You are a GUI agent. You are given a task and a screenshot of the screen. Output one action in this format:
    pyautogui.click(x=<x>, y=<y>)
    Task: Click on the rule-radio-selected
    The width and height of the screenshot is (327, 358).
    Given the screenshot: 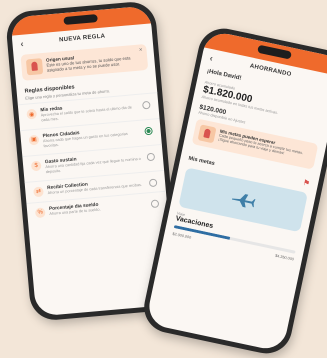 What is the action you would take?
    pyautogui.click(x=148, y=131)
    